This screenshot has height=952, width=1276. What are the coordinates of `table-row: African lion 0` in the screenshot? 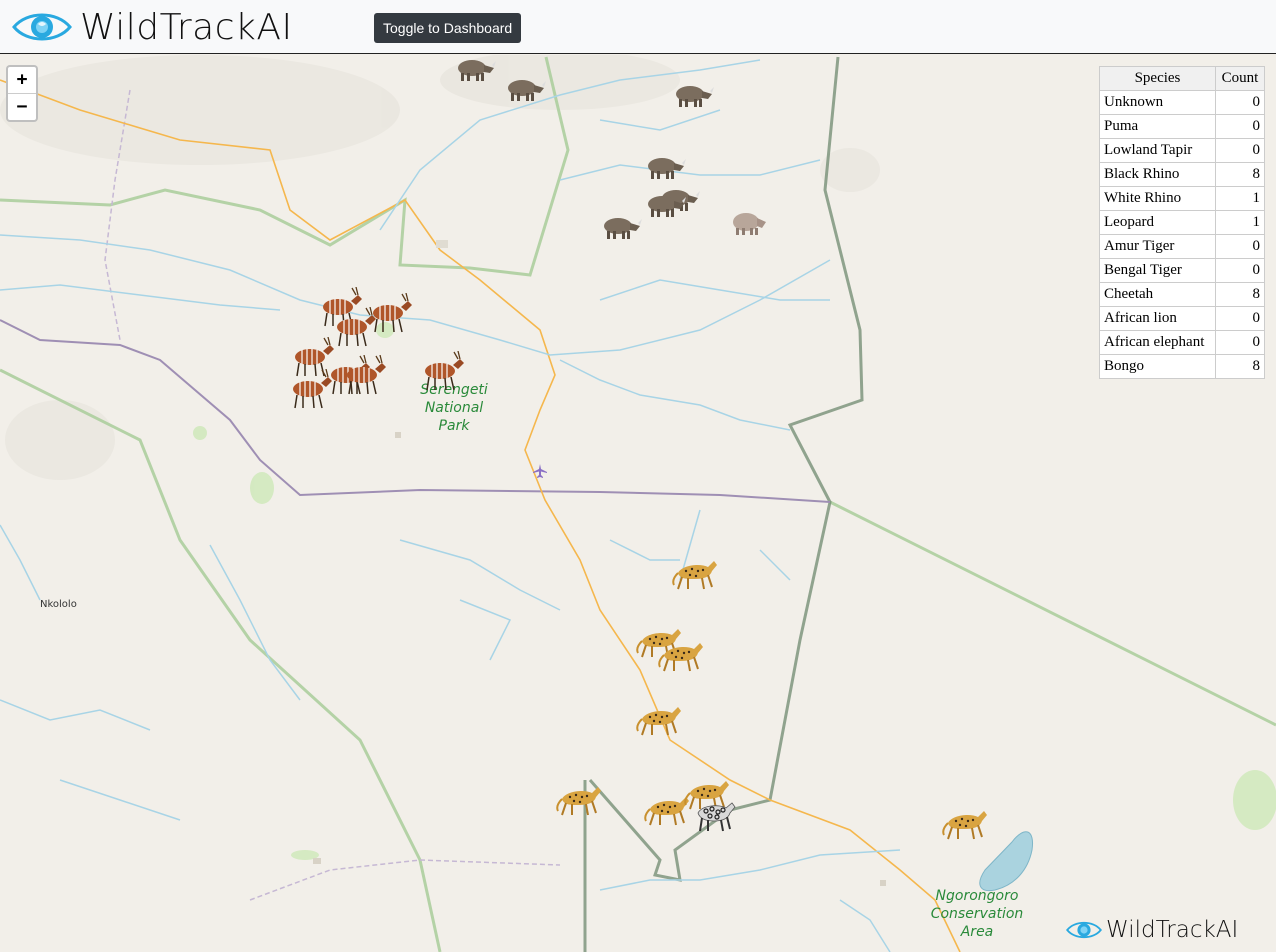 It's located at (1182, 318).